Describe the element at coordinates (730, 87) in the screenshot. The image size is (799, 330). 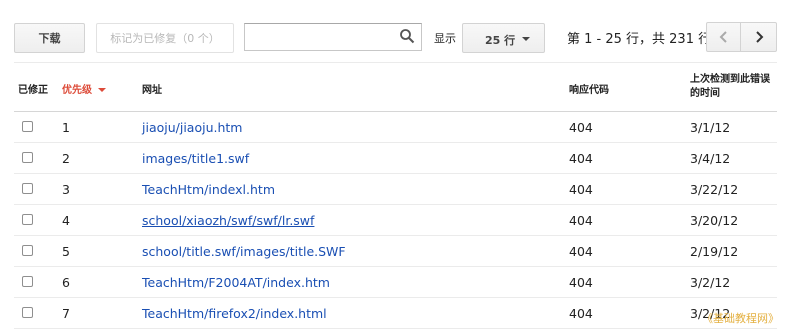
I see `column-header-last-detected: 上次检测到此错误的时间` at that location.